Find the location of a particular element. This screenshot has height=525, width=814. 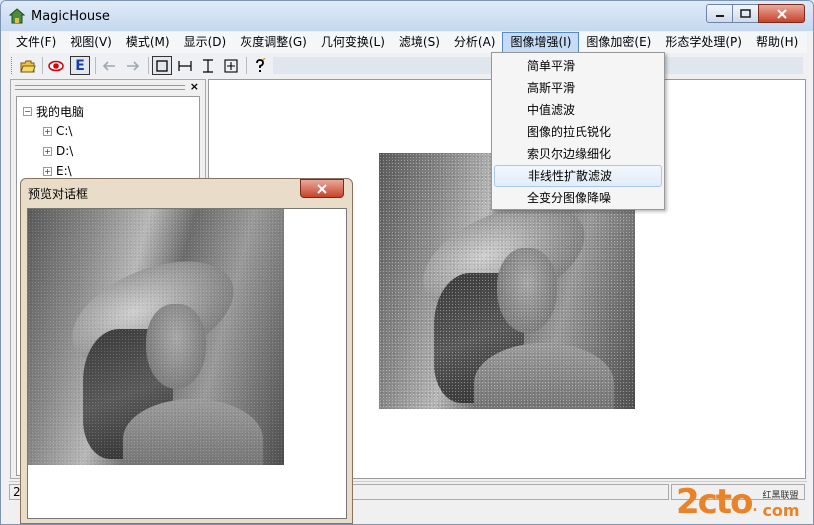

menu-file: 文件(F) is located at coordinates (36, 42).